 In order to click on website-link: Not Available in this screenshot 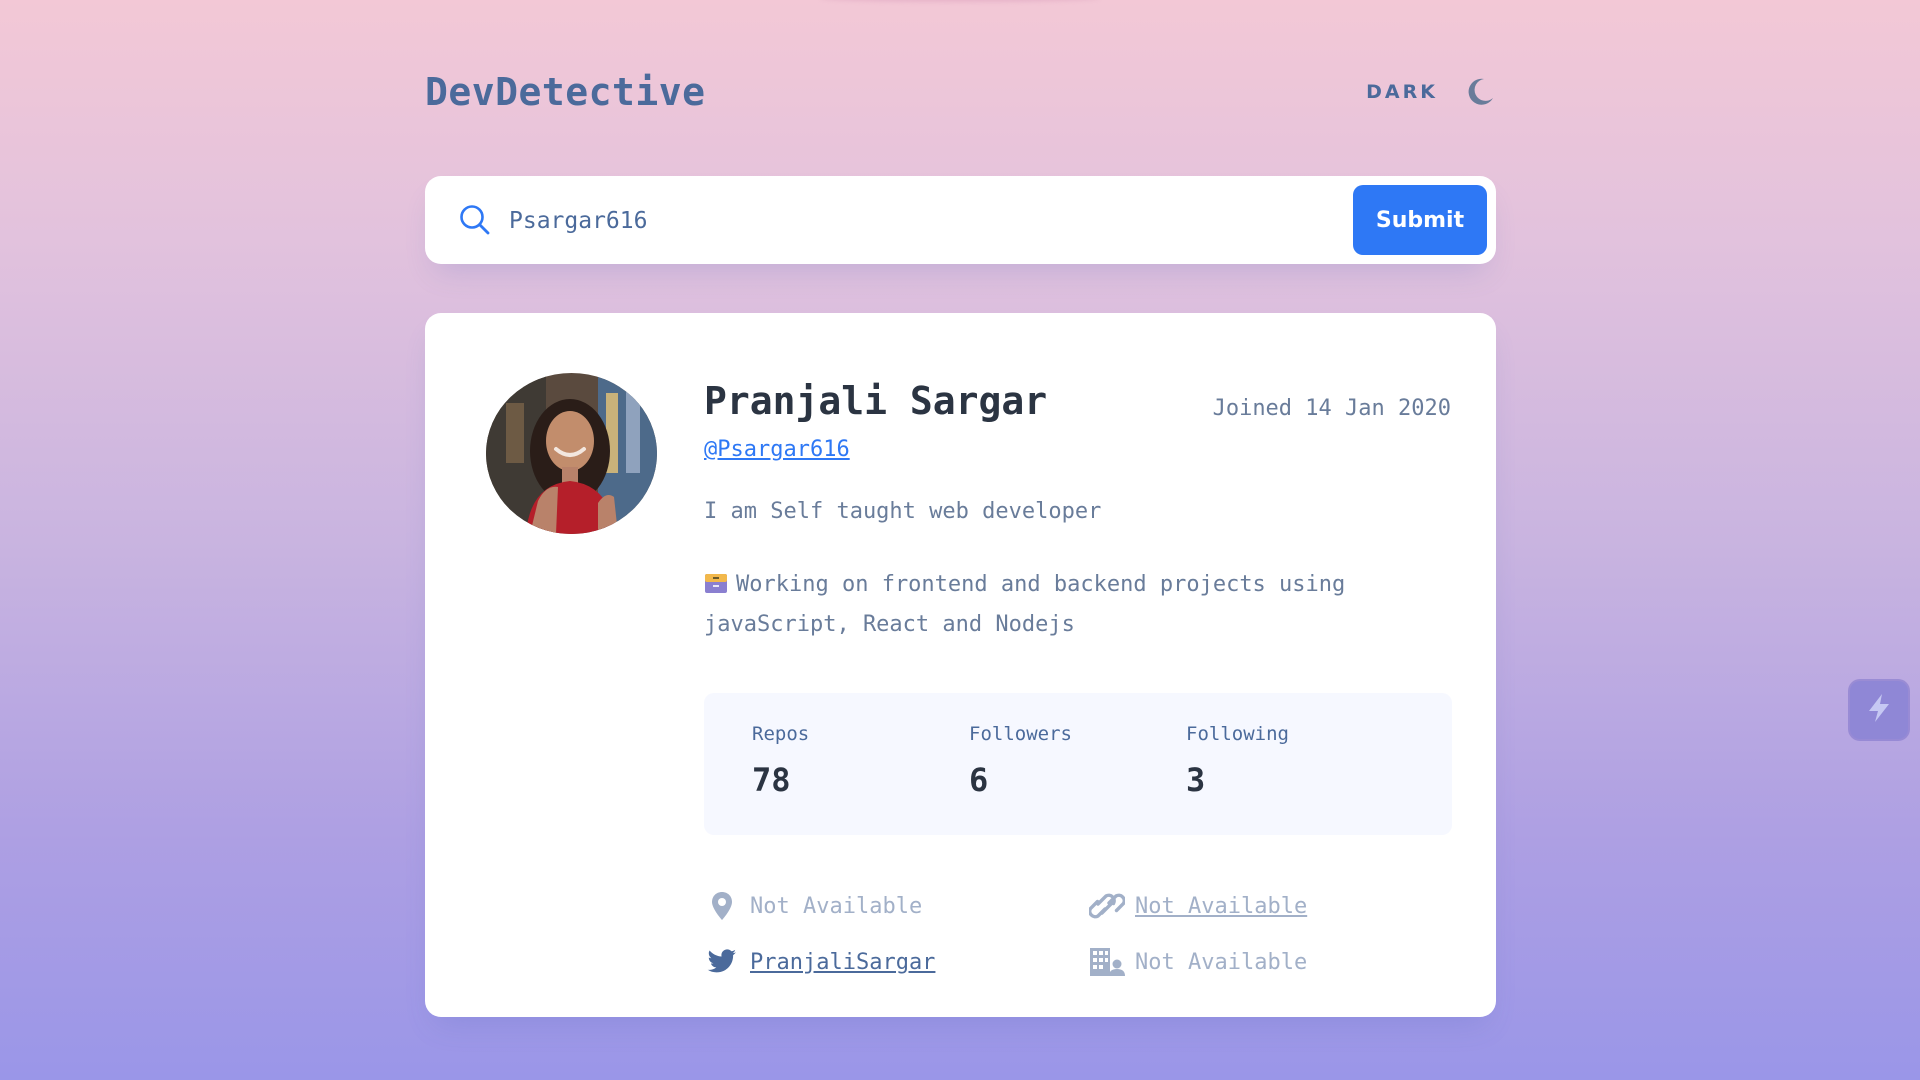, I will do `click(1221, 906)`.